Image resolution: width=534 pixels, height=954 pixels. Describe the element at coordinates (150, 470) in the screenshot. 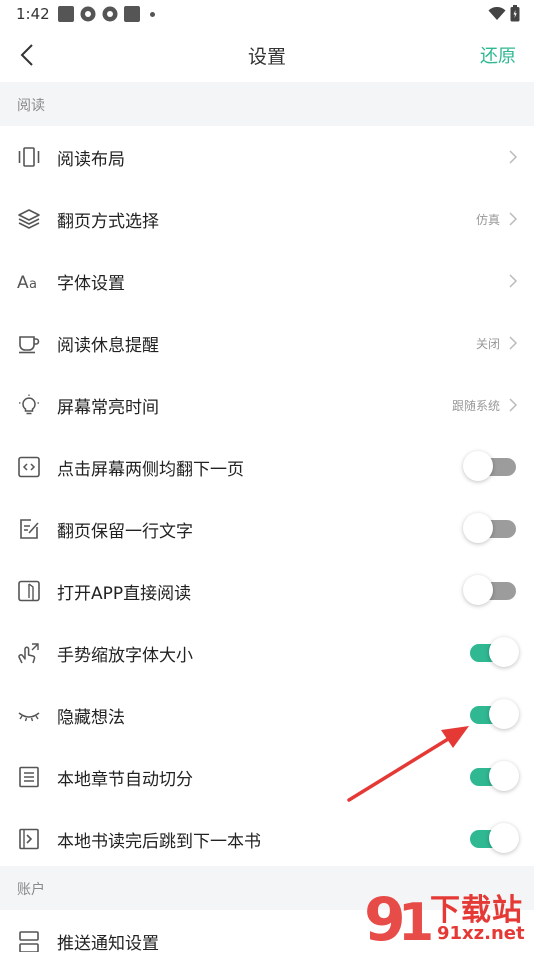

I see `setting-label: 点击屏幕两侧均翻下一页` at that location.